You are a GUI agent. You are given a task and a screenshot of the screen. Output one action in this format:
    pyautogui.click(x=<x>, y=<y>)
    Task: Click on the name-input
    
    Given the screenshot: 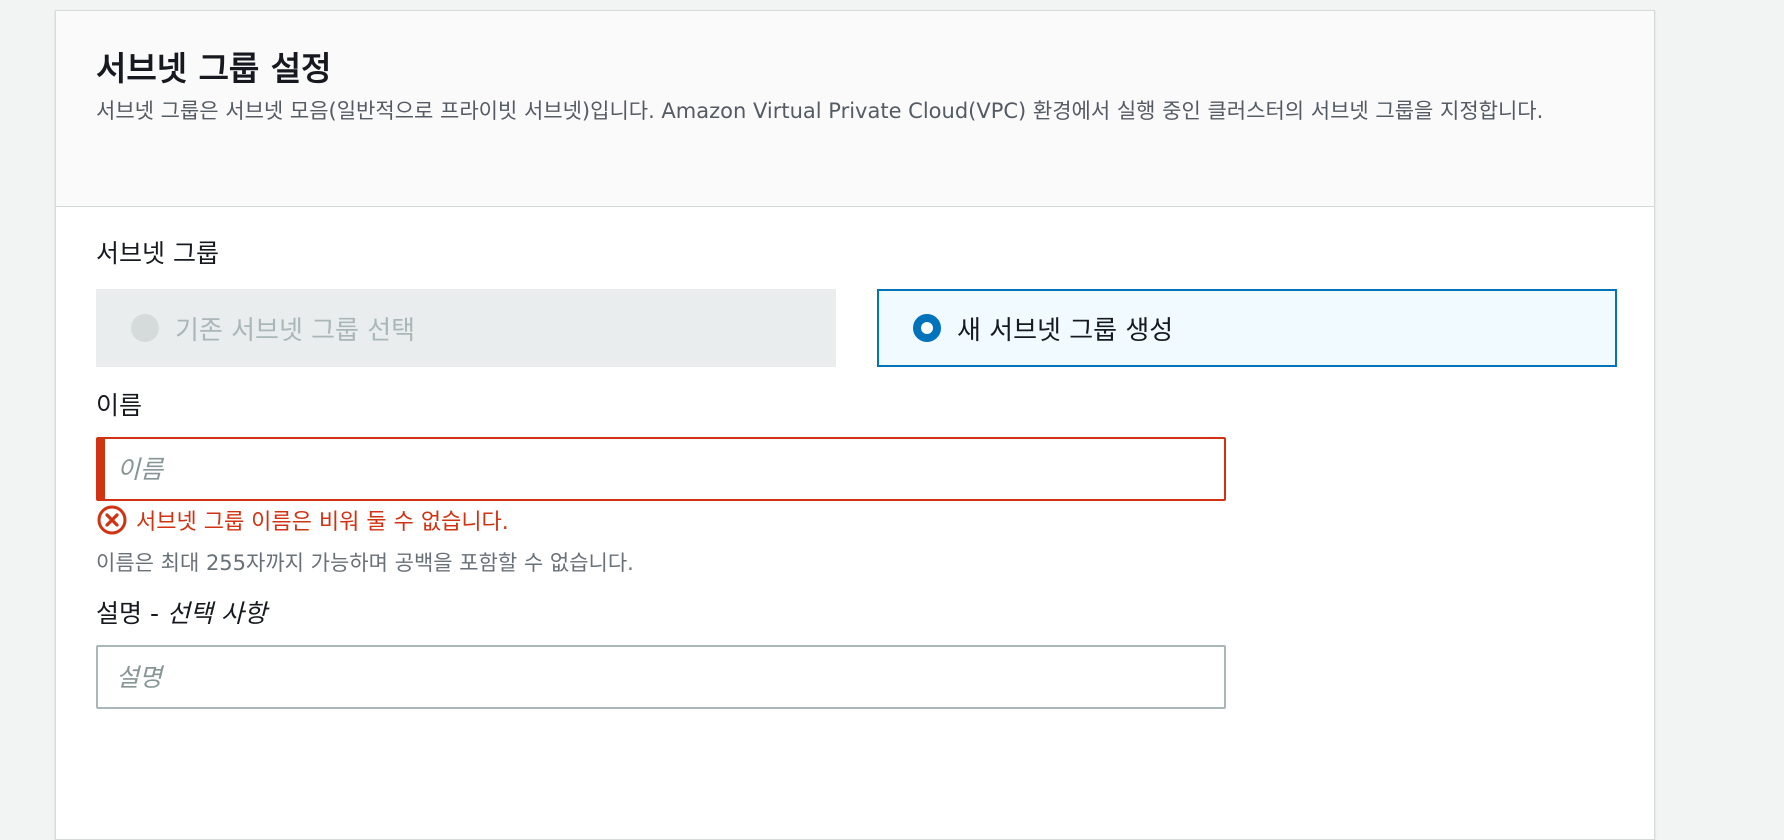 What is the action you would take?
    pyautogui.click(x=661, y=469)
    